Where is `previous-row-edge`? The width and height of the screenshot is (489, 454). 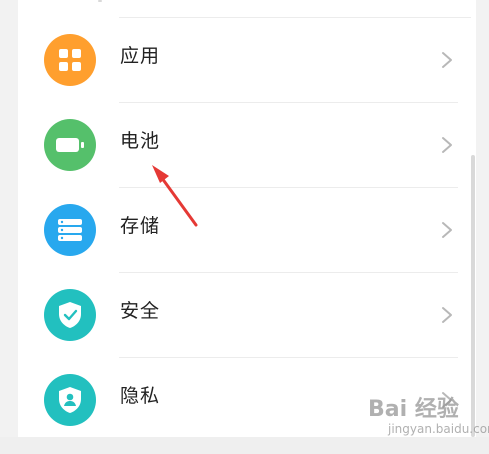 previous-row-edge is located at coordinates (100, 1).